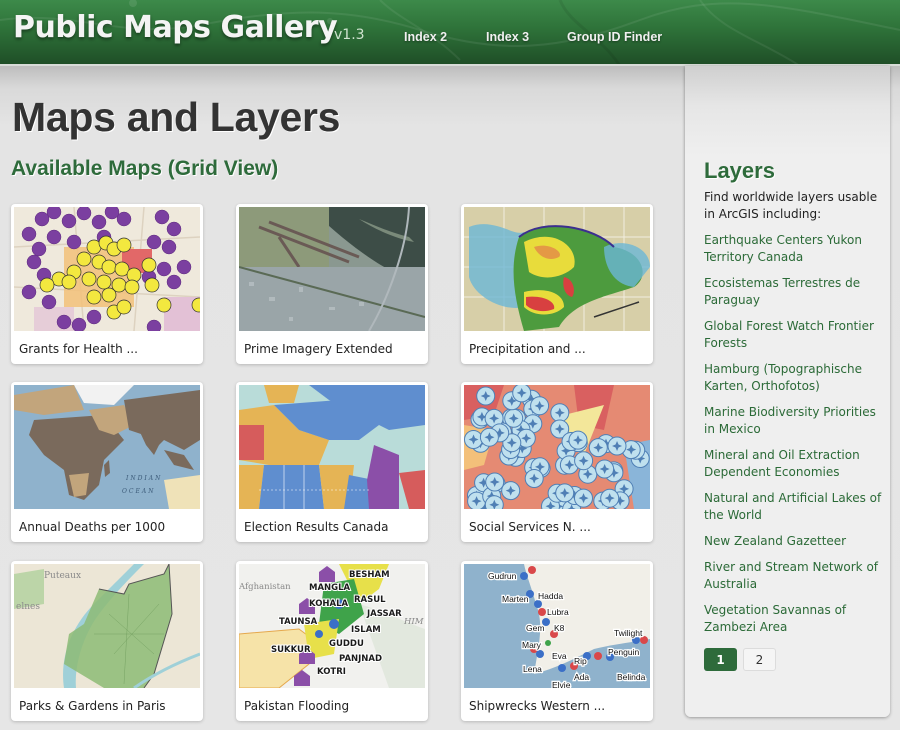 This screenshot has height=730, width=900. What do you see at coordinates (346, 644) in the screenshot?
I see `map-label: GUDDU` at bounding box center [346, 644].